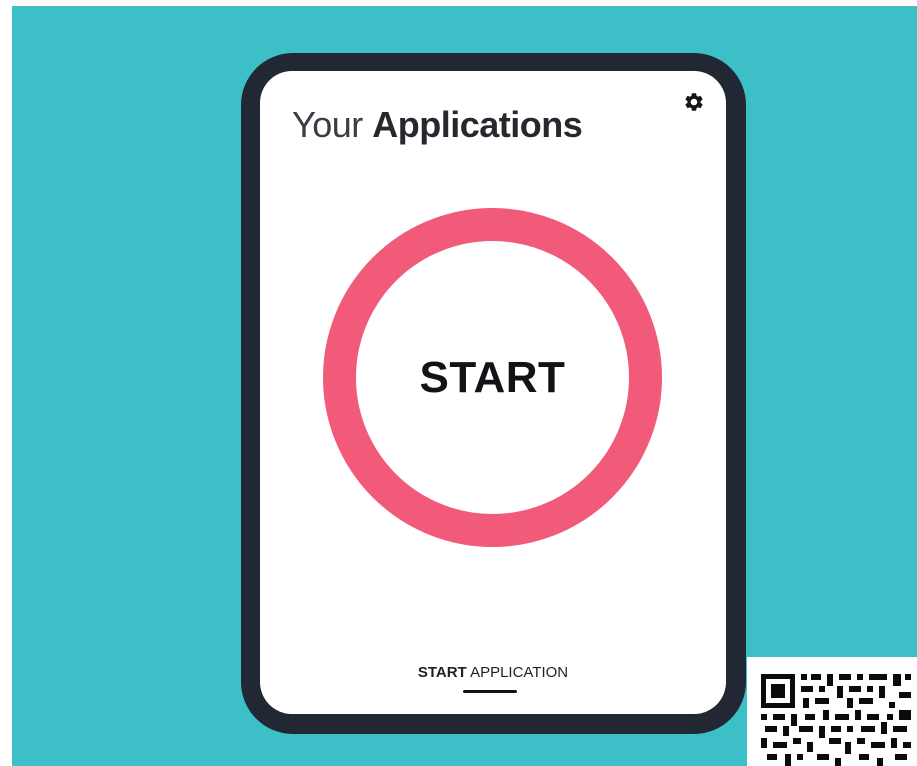 This screenshot has height=766, width=917. I want to click on settings-button, so click(694, 102).